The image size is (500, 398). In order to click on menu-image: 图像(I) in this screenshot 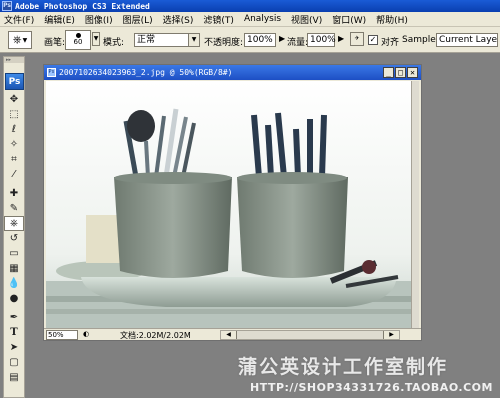, I will do `click(99, 19)`.